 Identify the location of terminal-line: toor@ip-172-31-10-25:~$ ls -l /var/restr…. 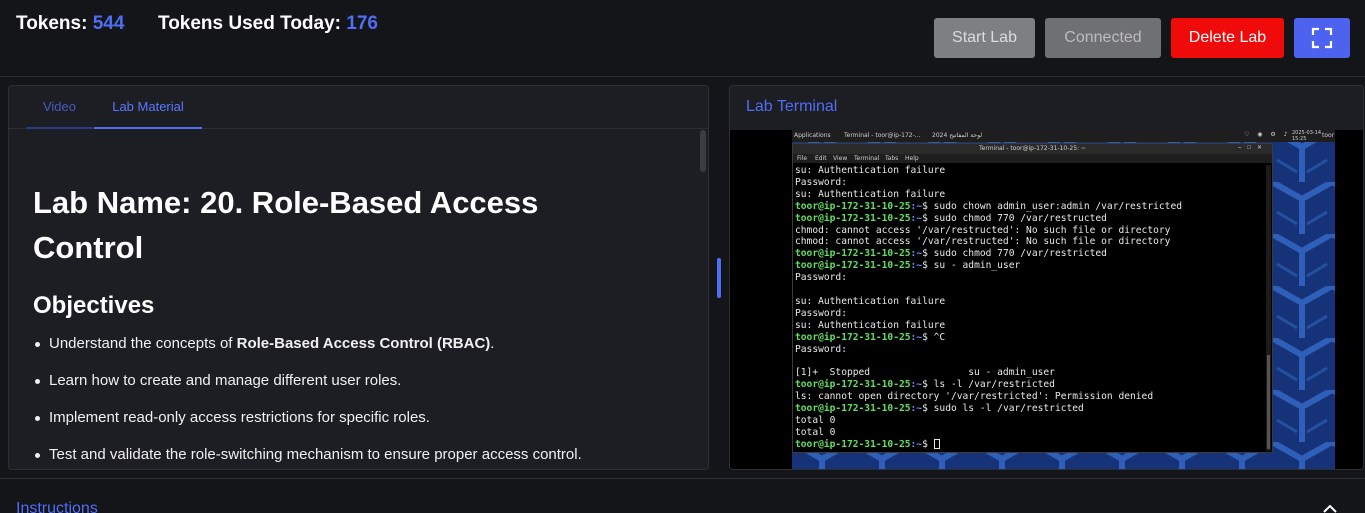
(1030, 385).